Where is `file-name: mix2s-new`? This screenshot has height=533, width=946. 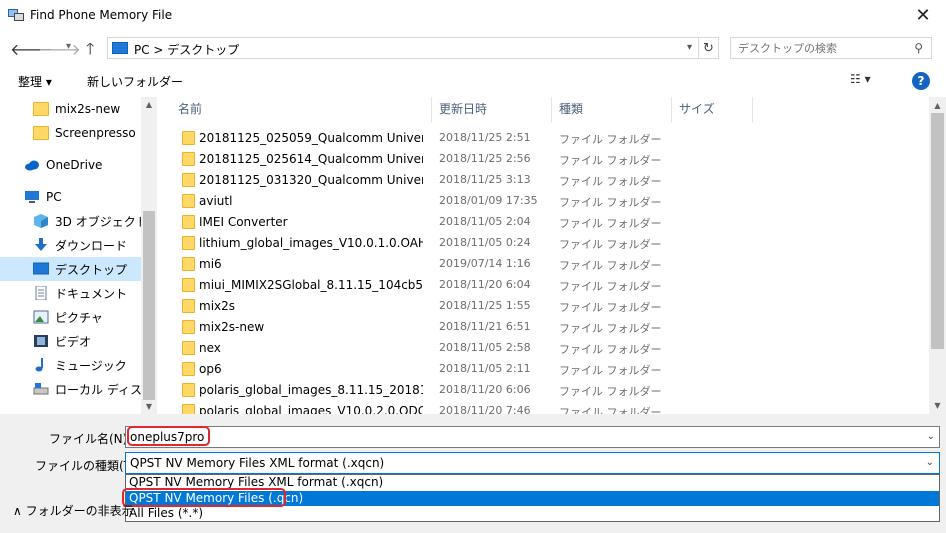 file-name: mix2s-new is located at coordinates (232, 327).